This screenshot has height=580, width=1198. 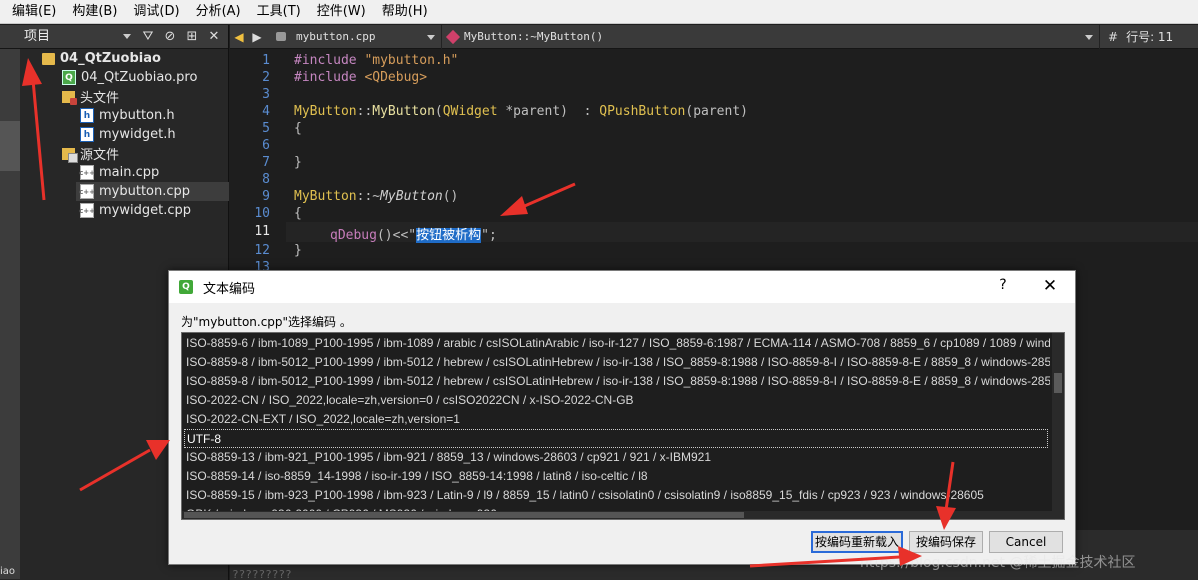 I want to click on tree-item-mywidget-cpp: c++ mywidget.cpp, so click(x=135, y=210).